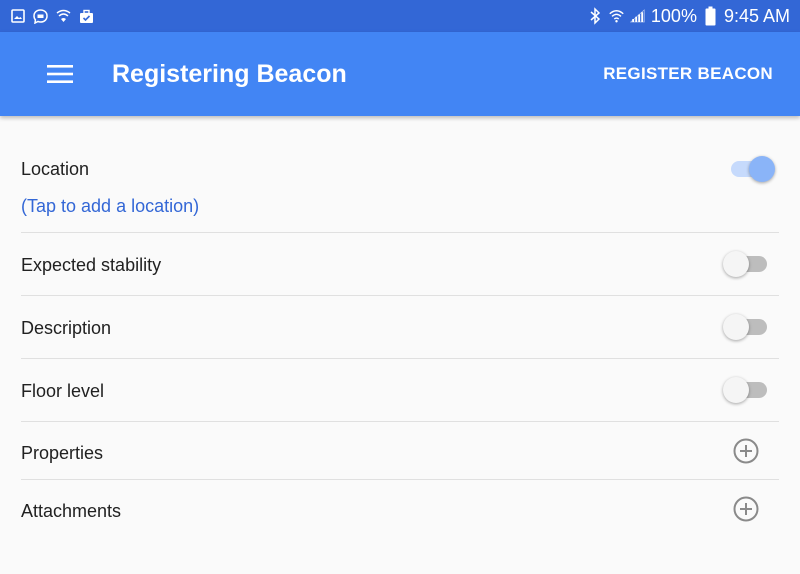 The height and width of the screenshot is (574, 800). I want to click on attachments-label: Attachments, so click(71, 511).